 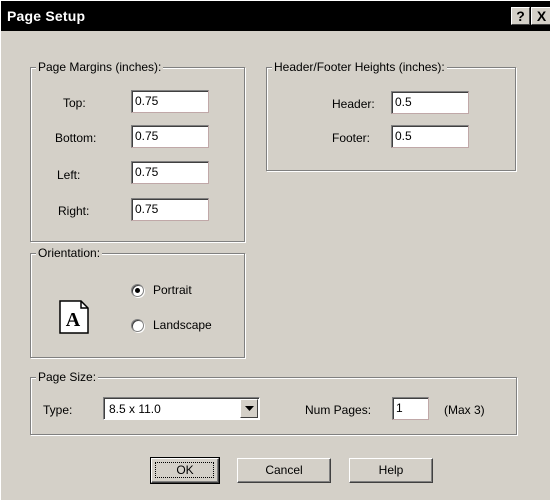 I want to click on bottom-label: Bottom:, so click(x=76, y=138).